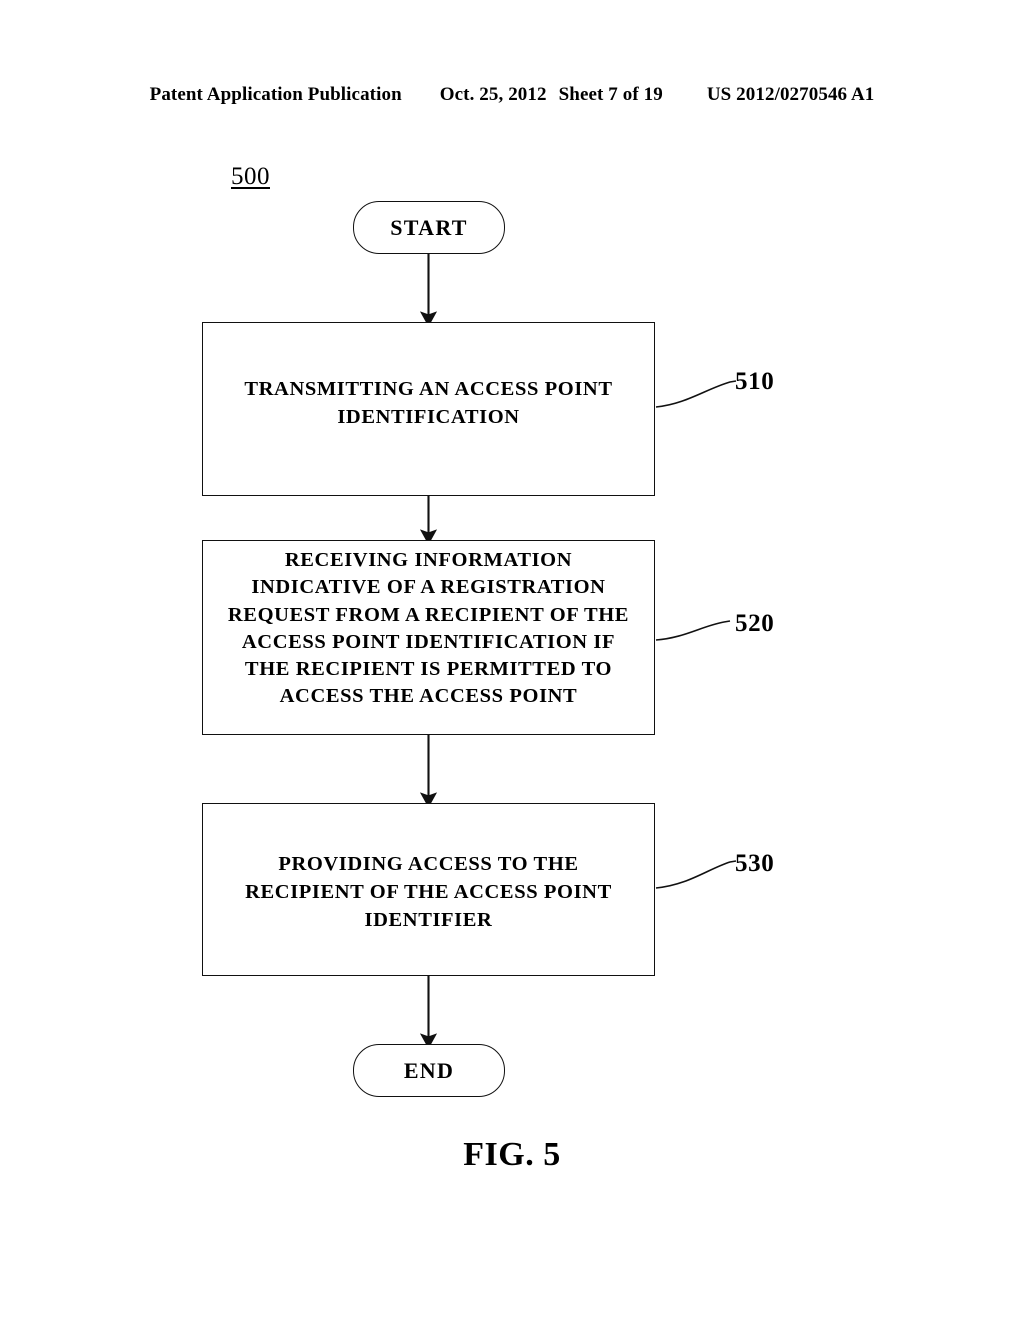 The height and width of the screenshot is (1320, 1024). Describe the element at coordinates (755, 623) in the screenshot. I see `reference-numeral-520: 520` at that location.